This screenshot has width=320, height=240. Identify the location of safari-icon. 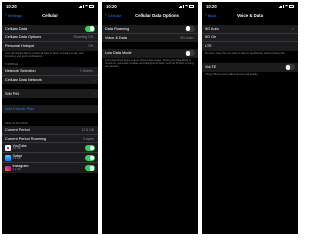
(8, 158).